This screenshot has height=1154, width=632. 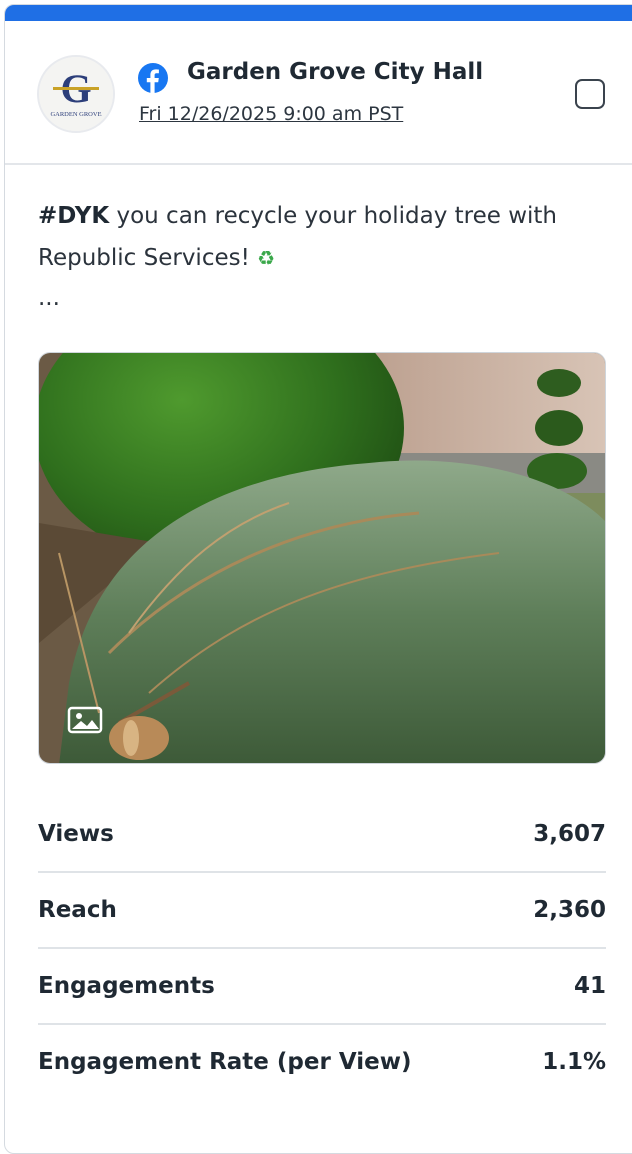 I want to click on avatar: G GARDEN GROVE, so click(x=76, y=94).